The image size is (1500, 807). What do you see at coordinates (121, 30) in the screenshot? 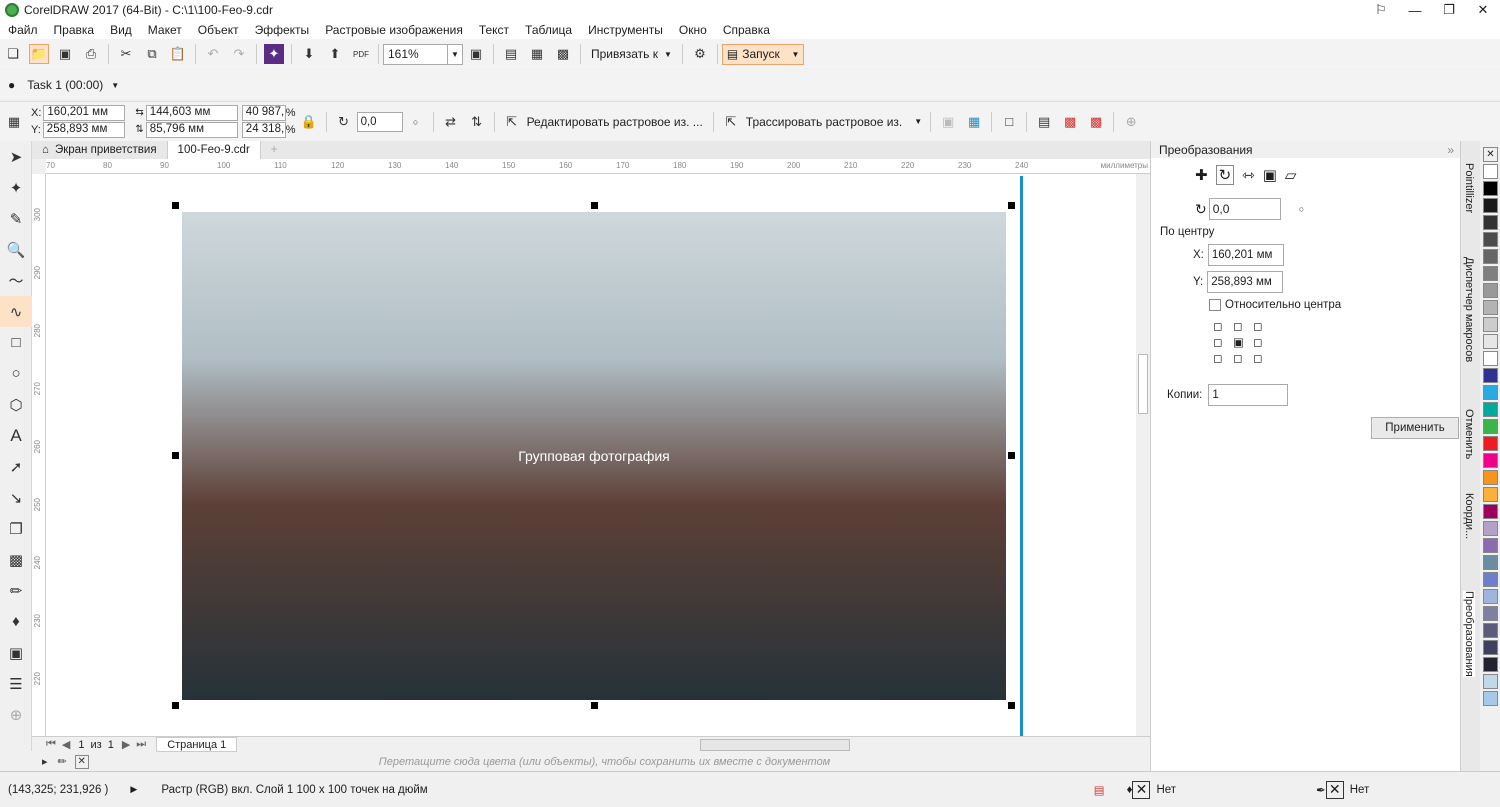
I see `menu-item: Вид` at bounding box center [121, 30].